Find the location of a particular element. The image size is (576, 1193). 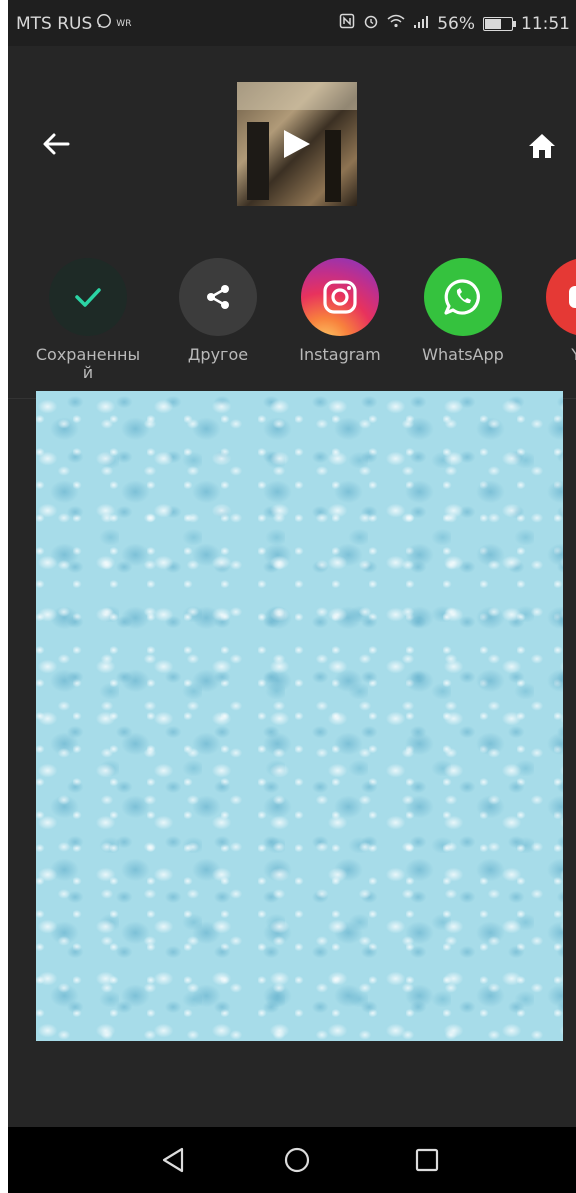

navigation-bar is located at coordinates (292, 1160).